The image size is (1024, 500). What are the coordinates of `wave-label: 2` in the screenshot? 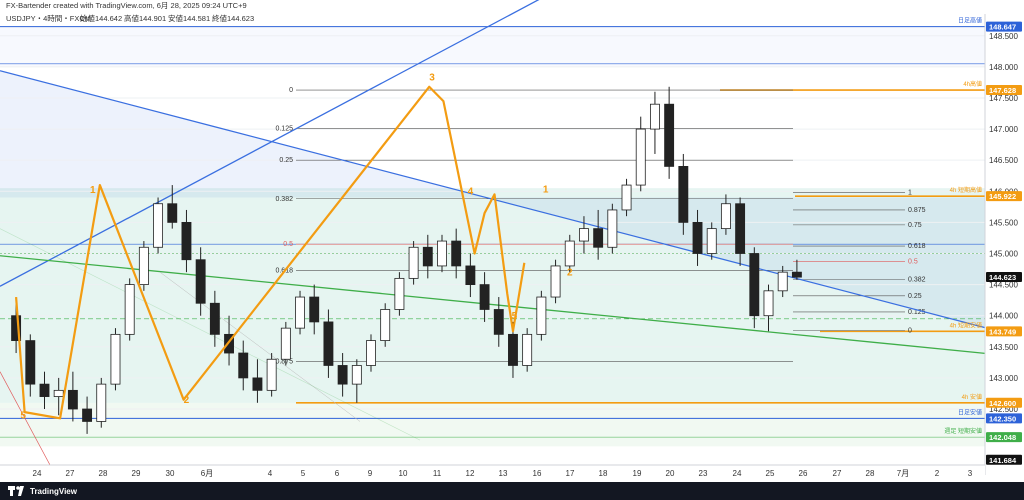 It's located at (187, 400).